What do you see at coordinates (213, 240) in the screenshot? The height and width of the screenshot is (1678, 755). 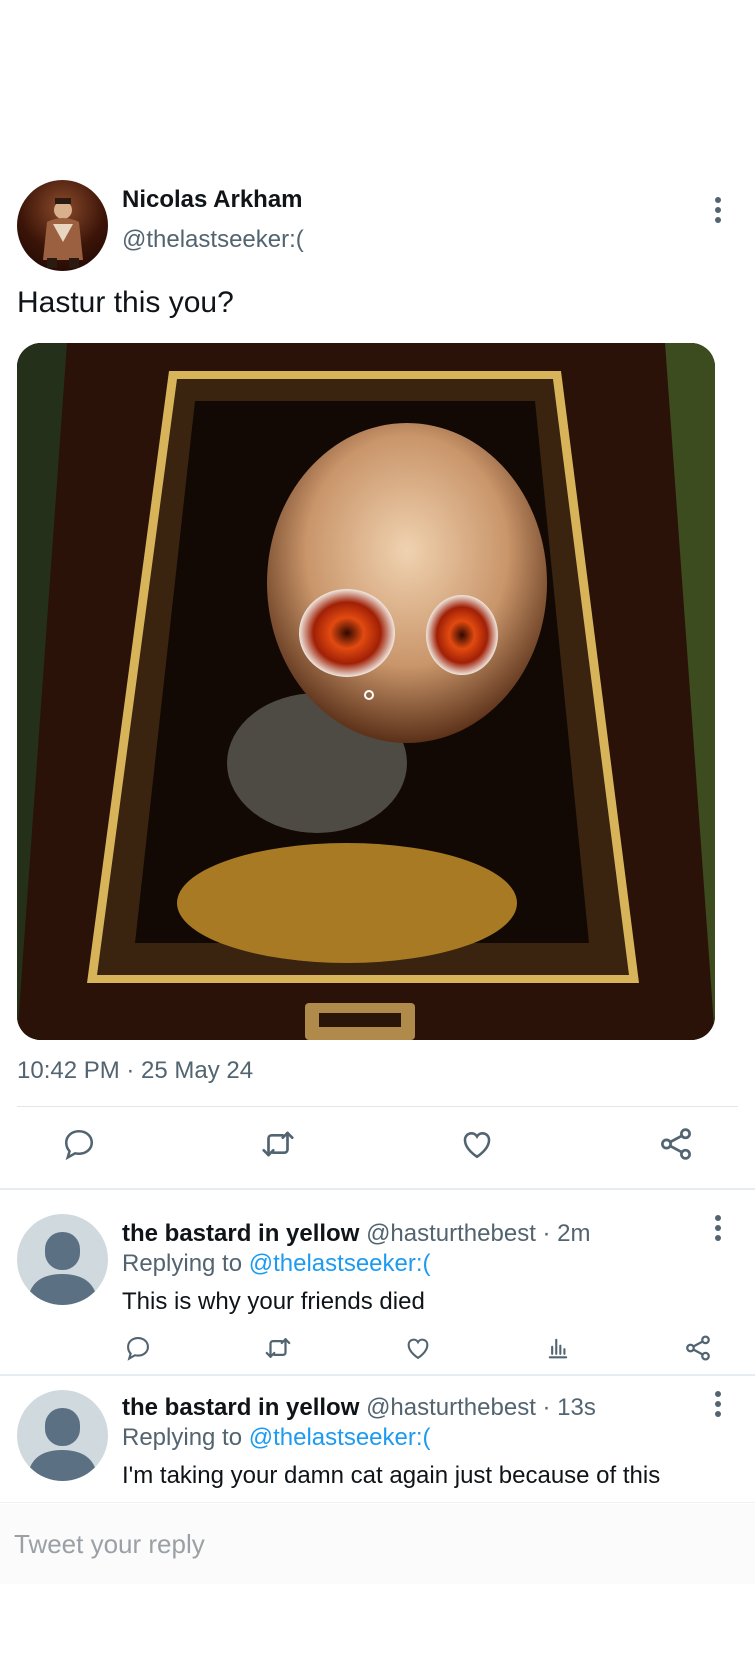 I see `author-handle: @thelastseeker:(` at bounding box center [213, 240].